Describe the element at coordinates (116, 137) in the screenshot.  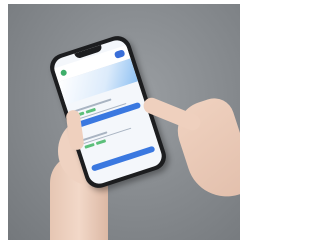
I see `tag-group` at that location.